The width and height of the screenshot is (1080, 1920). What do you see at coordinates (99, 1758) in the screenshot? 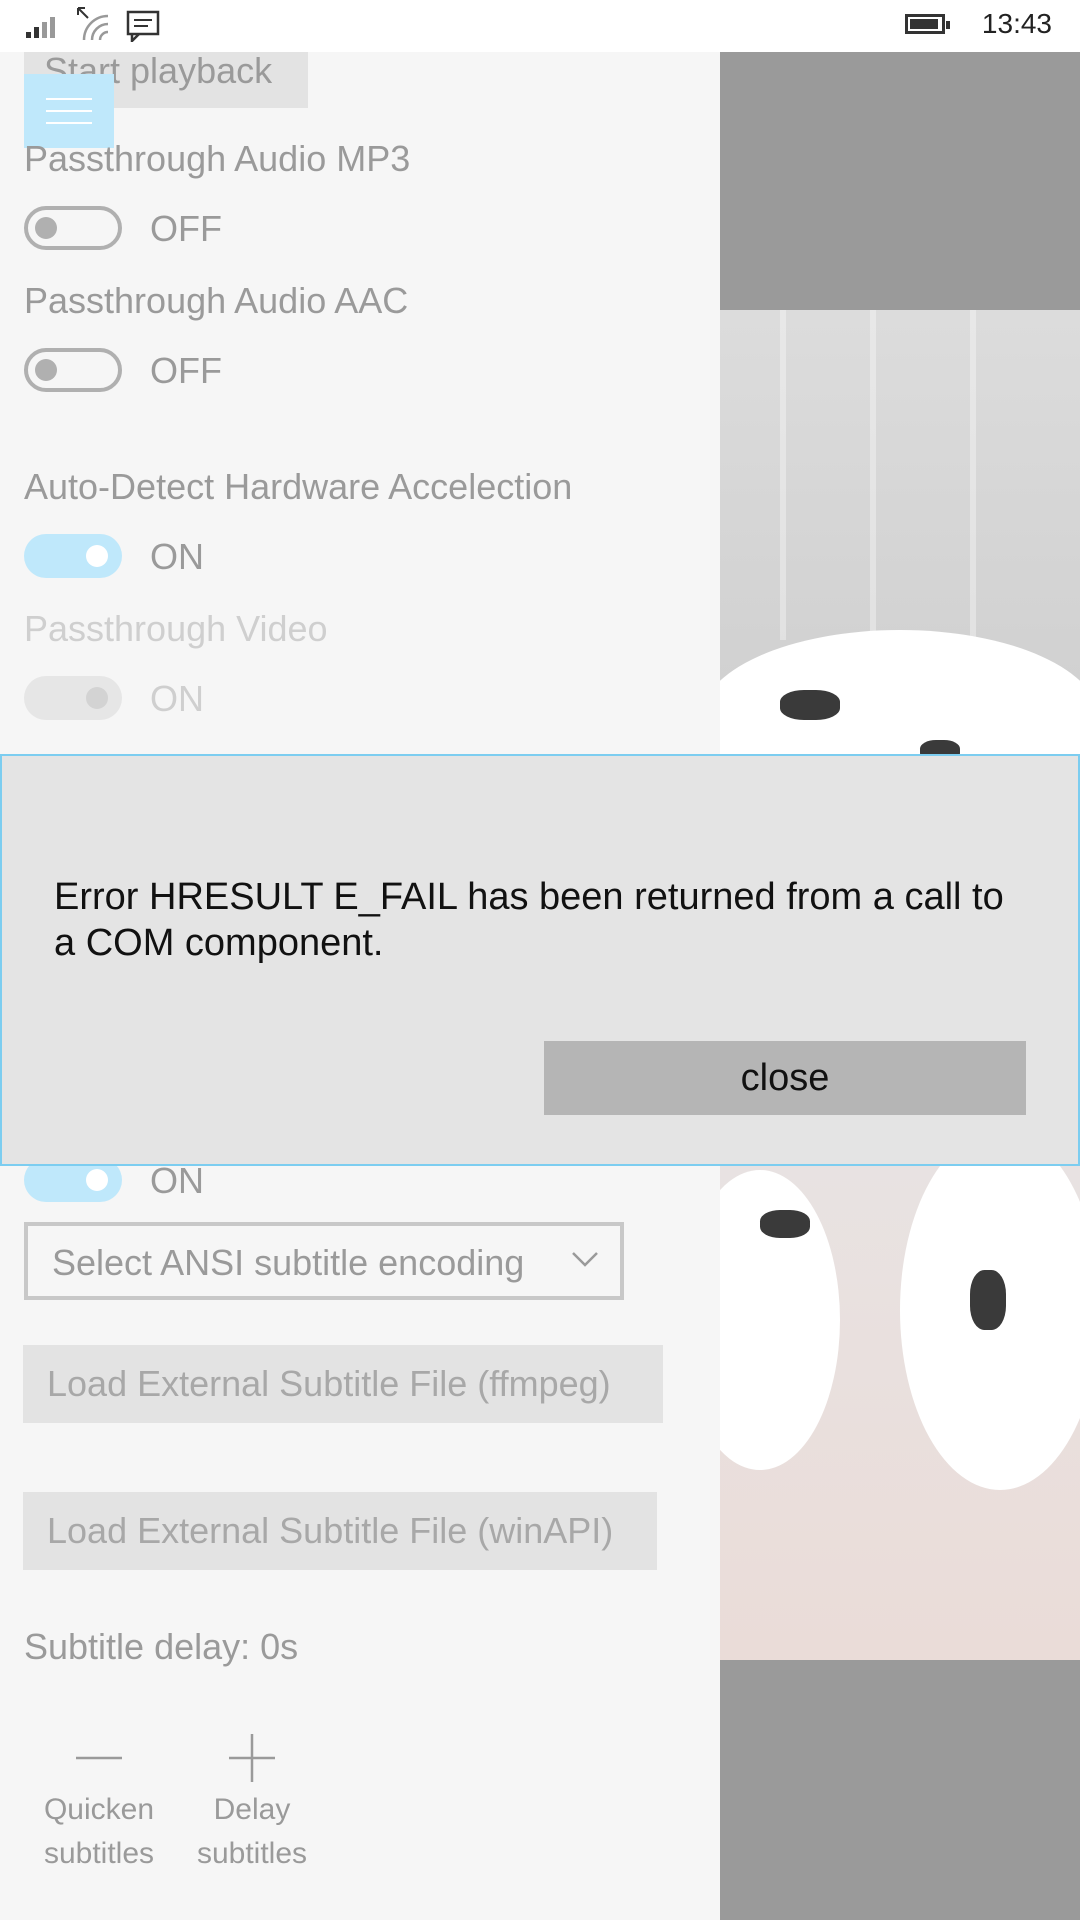
I see `minus-icon` at bounding box center [99, 1758].